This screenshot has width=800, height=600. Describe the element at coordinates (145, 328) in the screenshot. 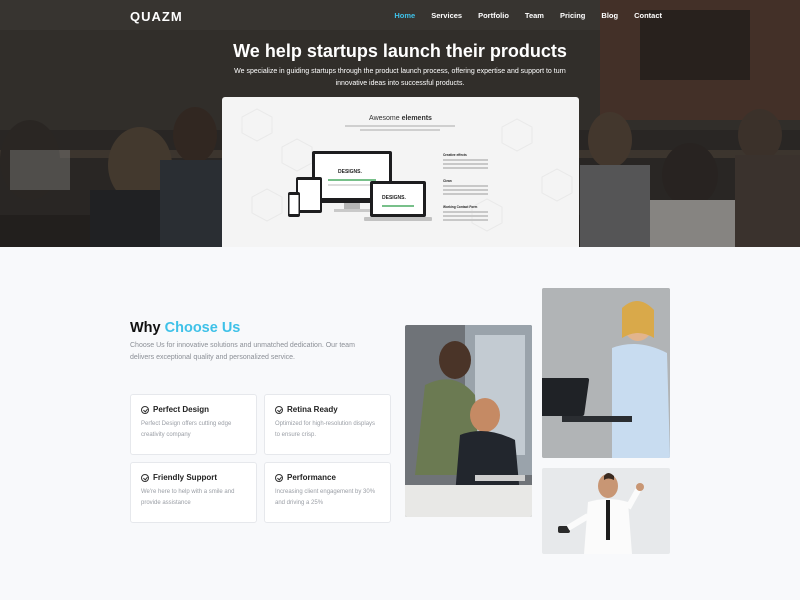

I see `title-plain: Why` at that location.